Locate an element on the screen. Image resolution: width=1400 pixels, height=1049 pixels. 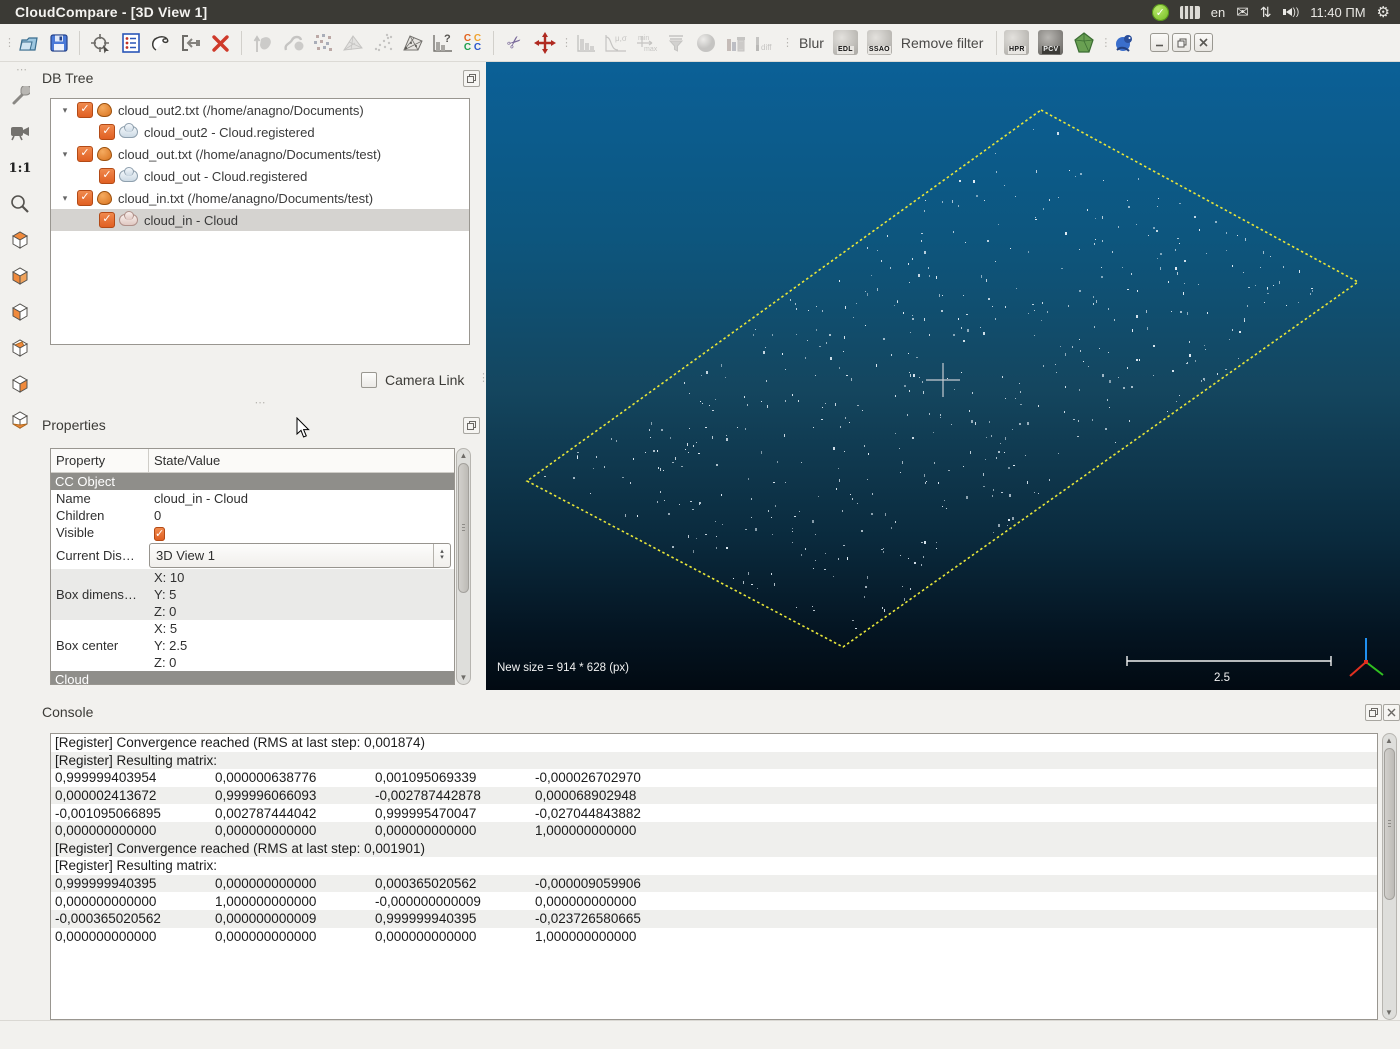
wrench-icon is located at coordinates (20, 96).